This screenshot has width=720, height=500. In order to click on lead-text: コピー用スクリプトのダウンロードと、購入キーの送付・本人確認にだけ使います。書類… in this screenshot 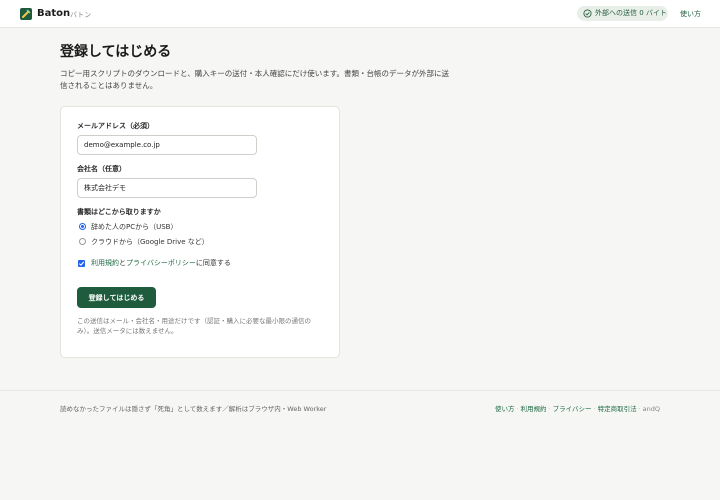, I will do `click(254, 79)`.